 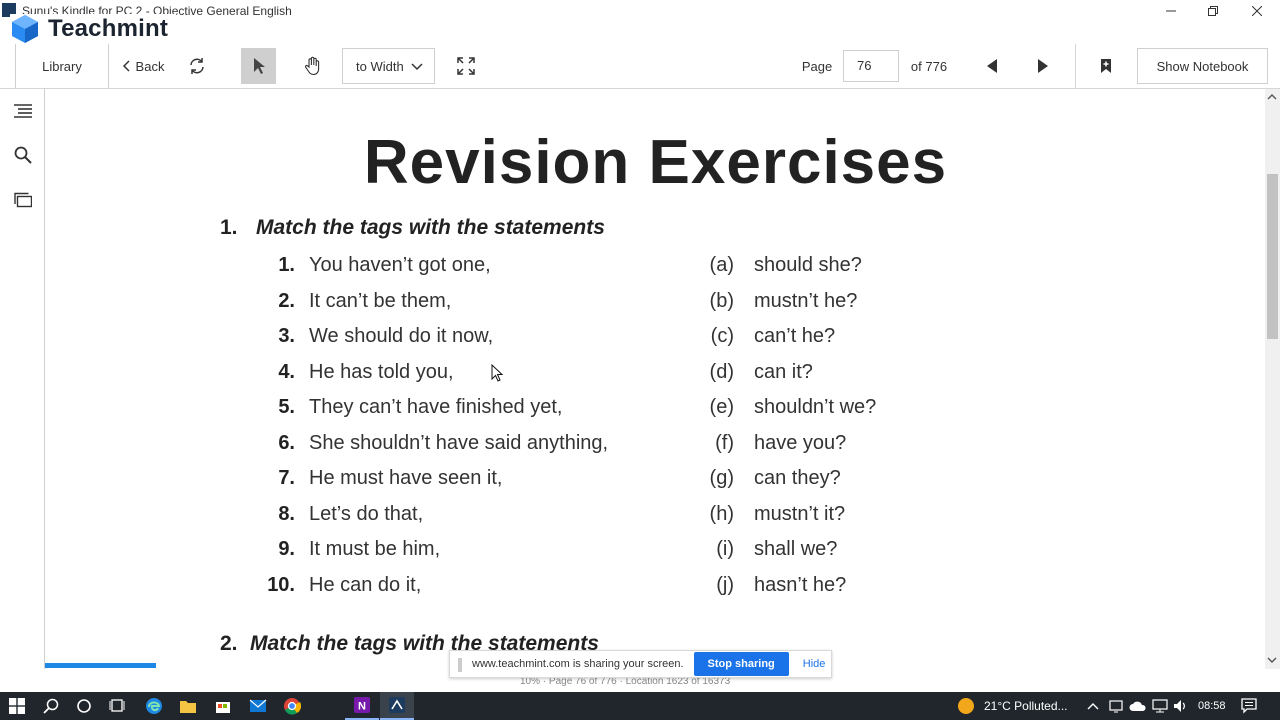 I want to click on network-device-icon, so click(x=1116, y=706).